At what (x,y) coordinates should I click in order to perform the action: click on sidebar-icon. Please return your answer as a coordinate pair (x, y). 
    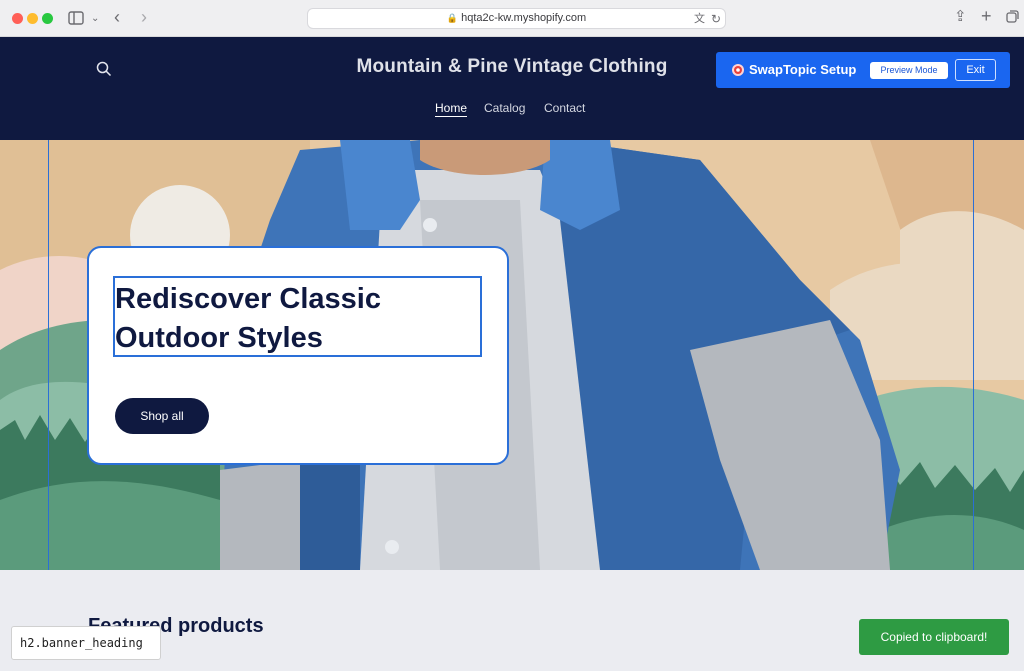
    Looking at the image, I should click on (76, 20).